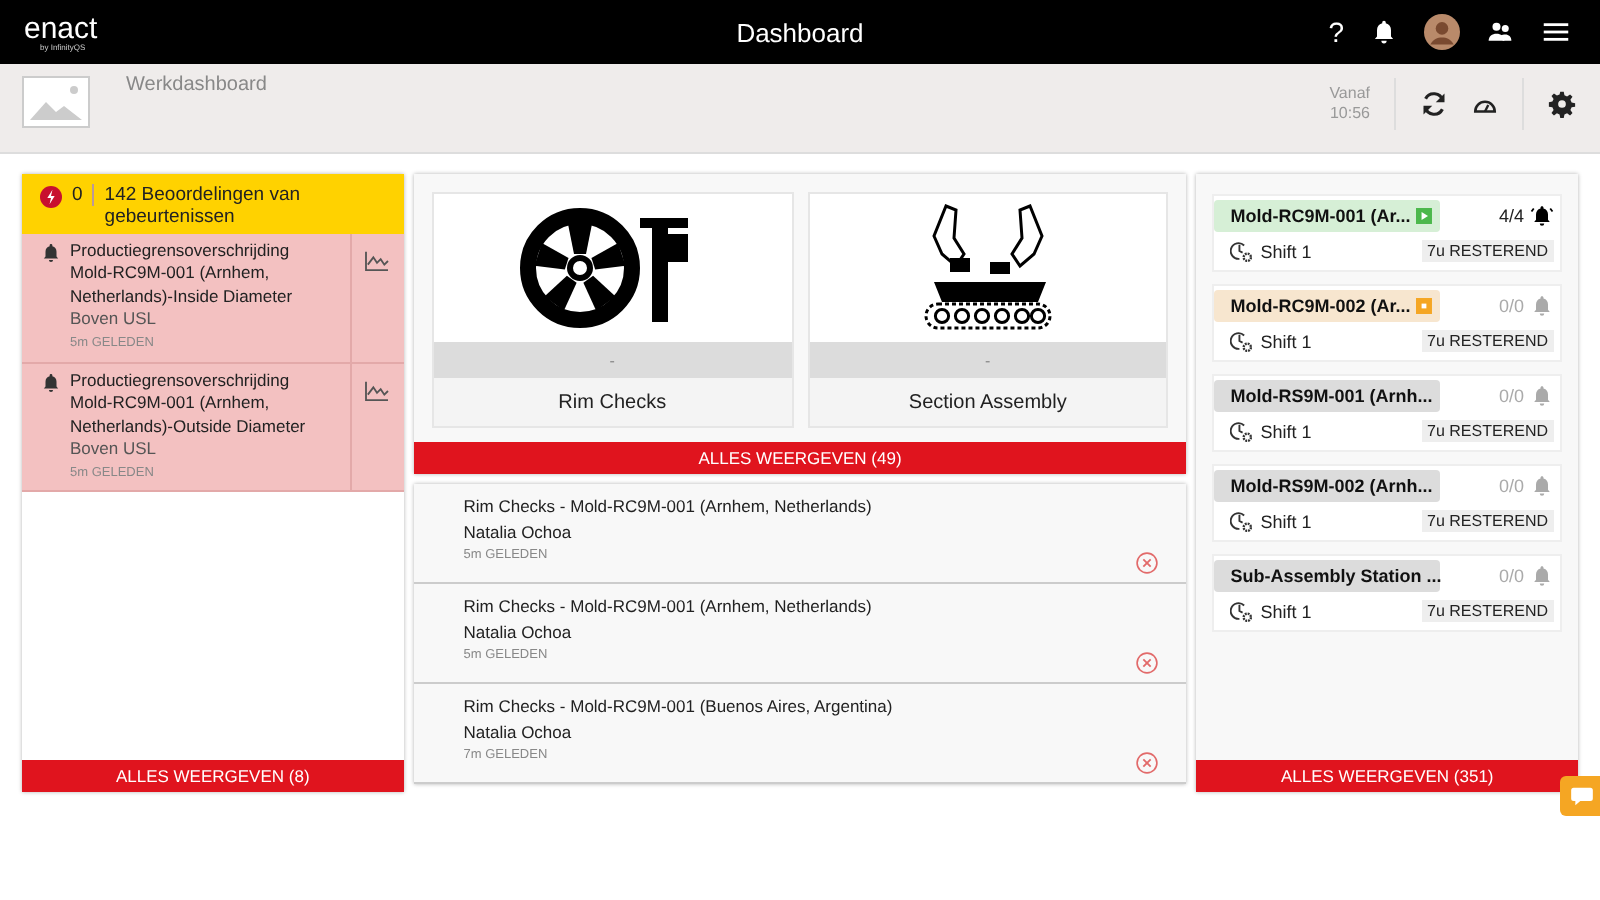 The image size is (1600, 900). I want to click on play-icon, so click(1424, 216).